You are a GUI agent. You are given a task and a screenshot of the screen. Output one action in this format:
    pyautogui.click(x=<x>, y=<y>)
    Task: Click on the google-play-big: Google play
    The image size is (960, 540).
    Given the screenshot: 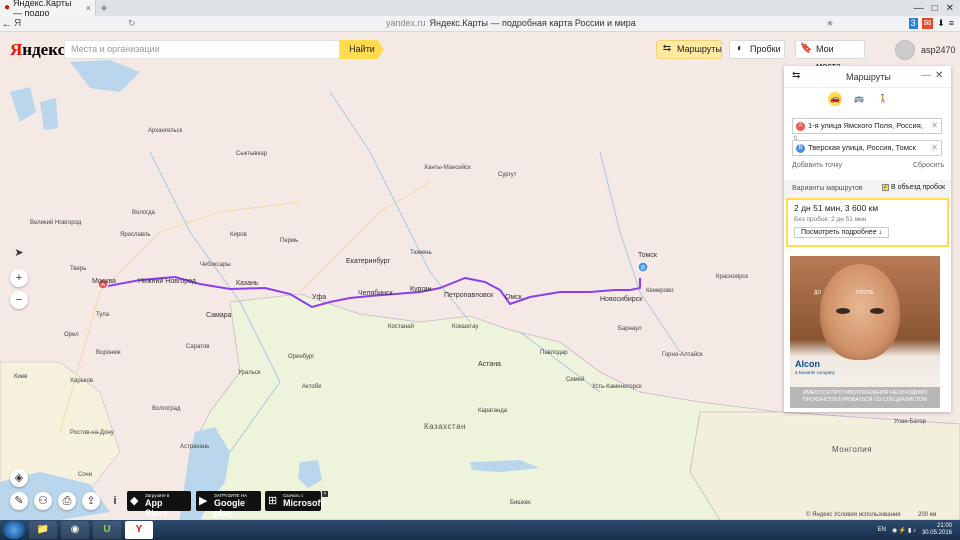 What is the action you would take?
    pyautogui.click(x=229, y=508)
    